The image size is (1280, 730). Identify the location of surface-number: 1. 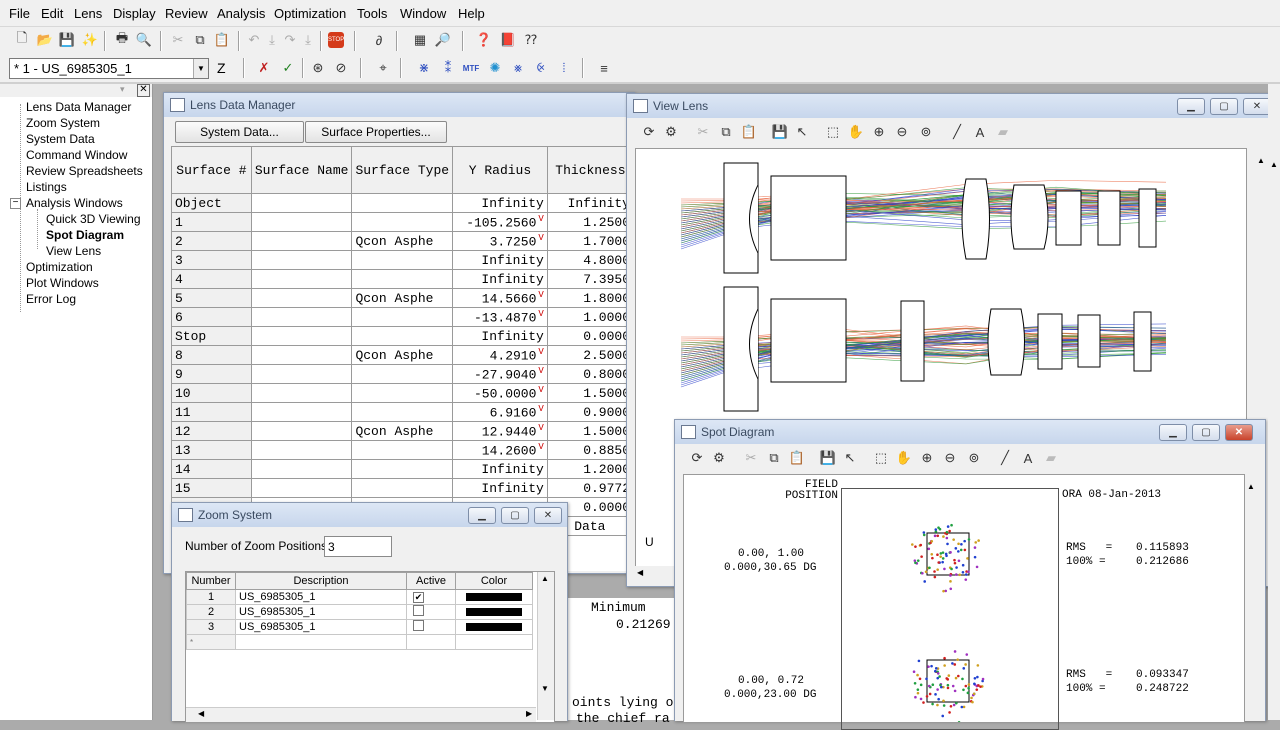
(211, 222).